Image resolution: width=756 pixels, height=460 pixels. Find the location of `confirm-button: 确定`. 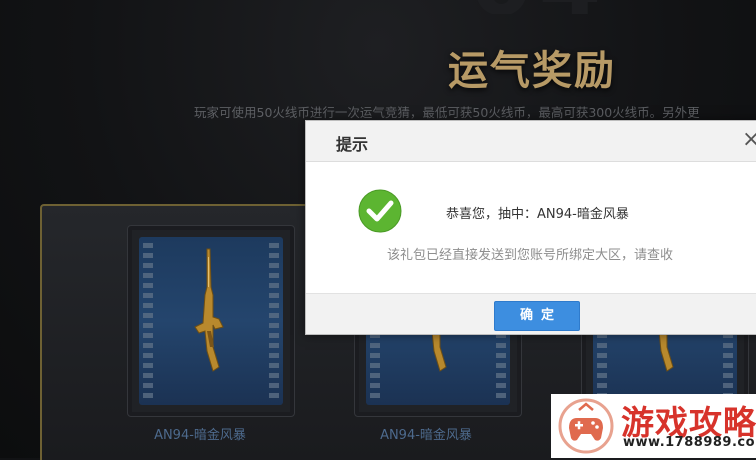

confirm-button: 确定 is located at coordinates (537, 316).